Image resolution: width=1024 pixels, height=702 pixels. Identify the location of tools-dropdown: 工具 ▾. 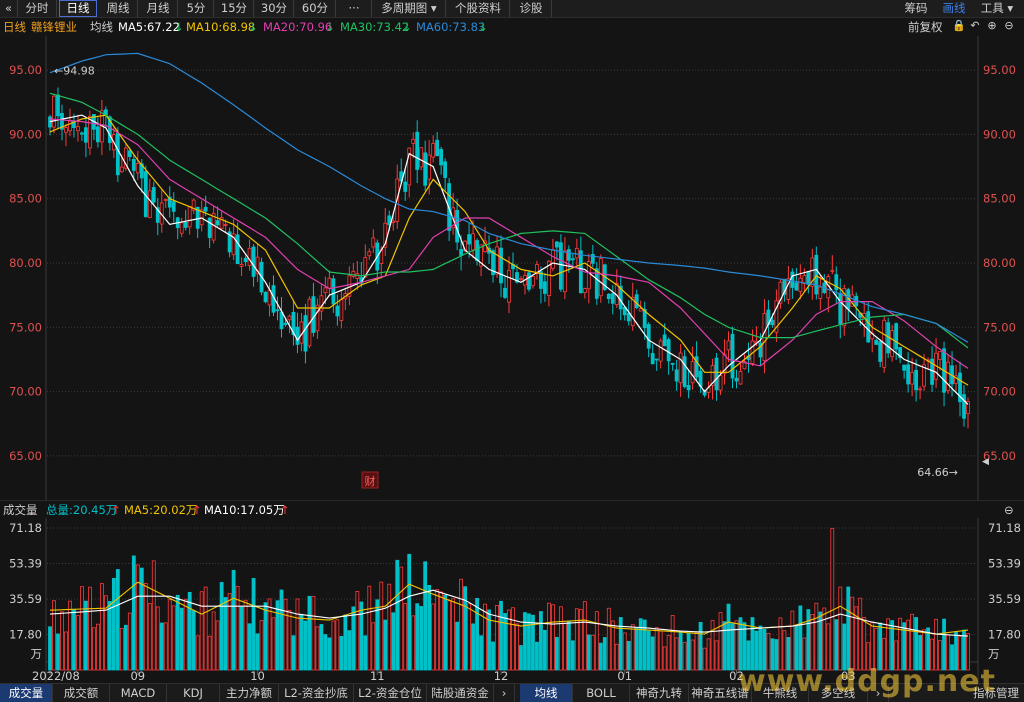
(997, 8).